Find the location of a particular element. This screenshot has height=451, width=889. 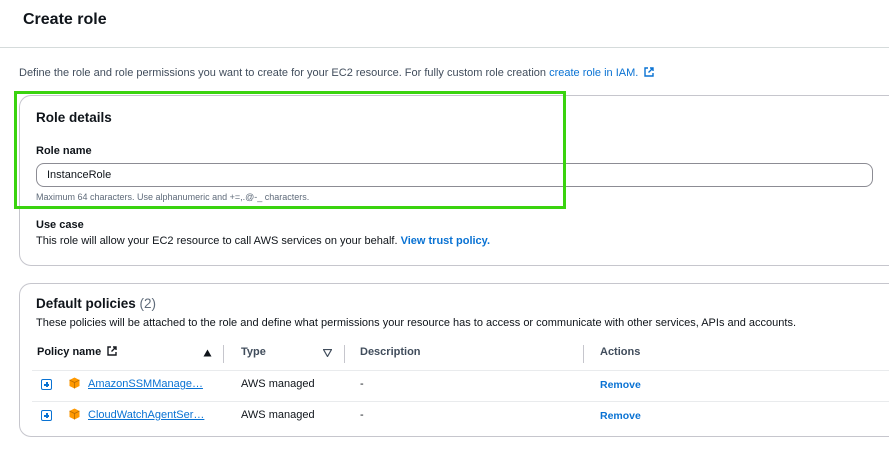

table-divider is located at coordinates (460, 370).